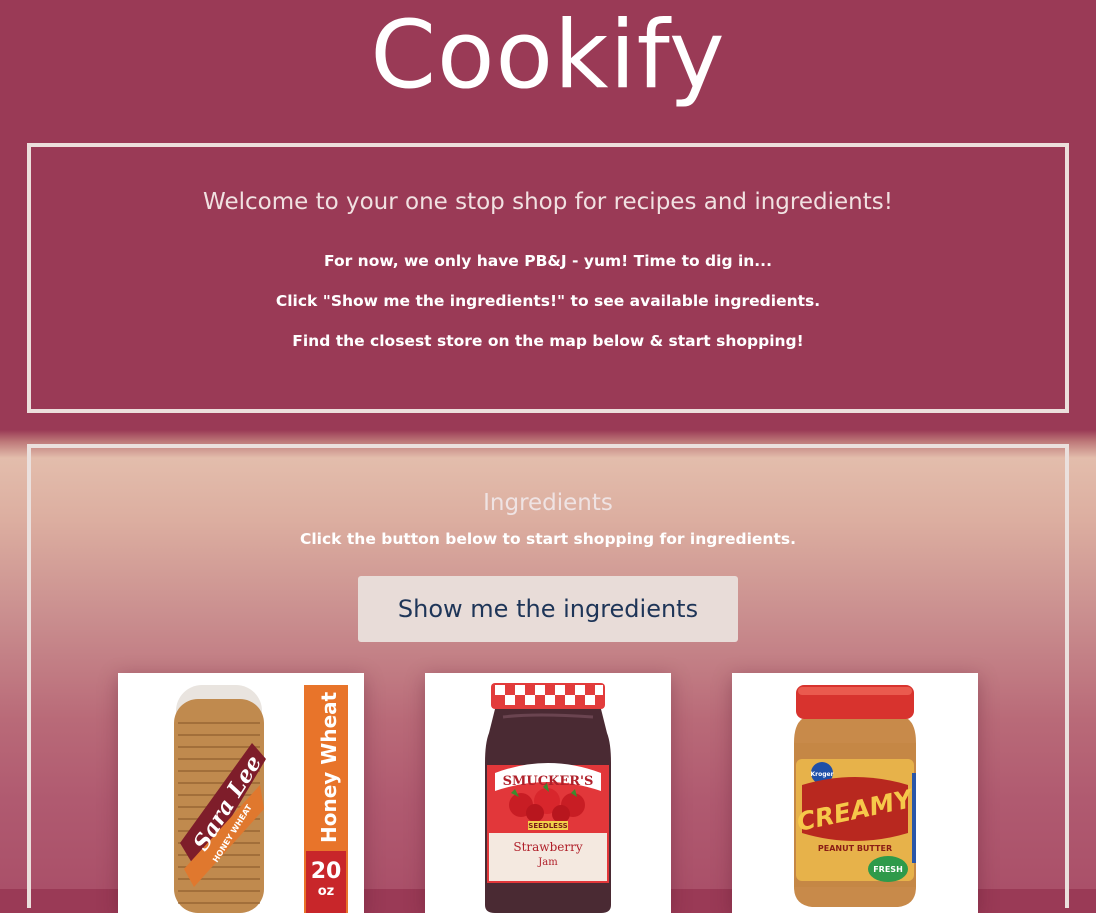 The image size is (1096, 913). Describe the element at coordinates (856, 796) in the screenshot. I see `peanut-butter-image: Kroger CREAMY PEANUT BUTTER FRESH` at that location.